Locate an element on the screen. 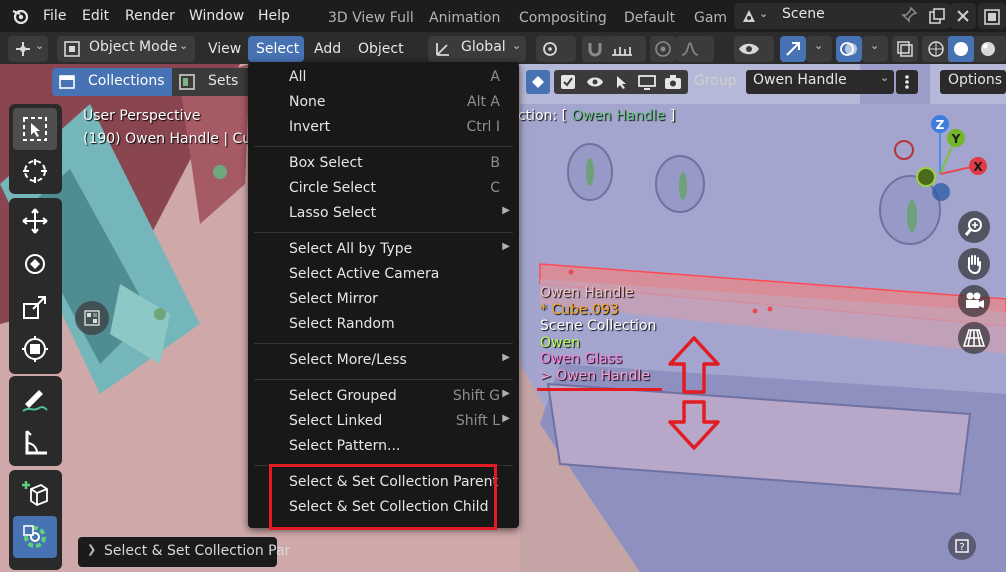  annotate-tool is located at coordinates (35, 400).